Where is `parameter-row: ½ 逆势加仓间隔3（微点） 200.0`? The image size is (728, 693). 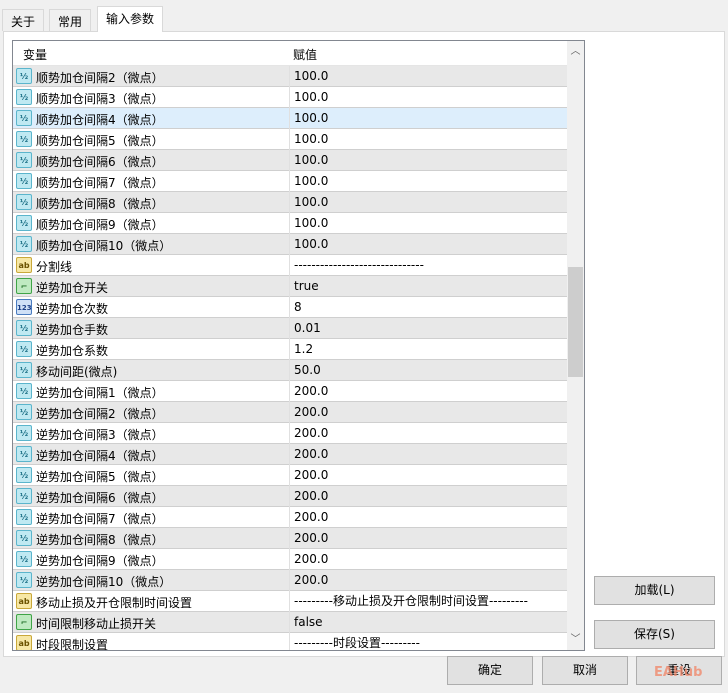 parameter-row: ½ 逆势加仓间隔3（微点） 200.0 is located at coordinates (290, 433).